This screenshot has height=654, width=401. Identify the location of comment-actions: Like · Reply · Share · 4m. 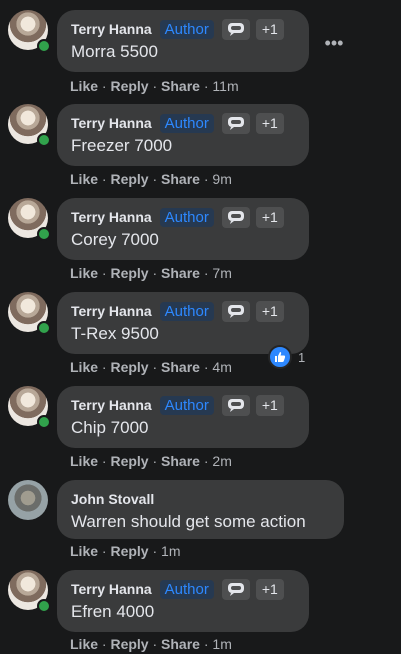
(151, 367).